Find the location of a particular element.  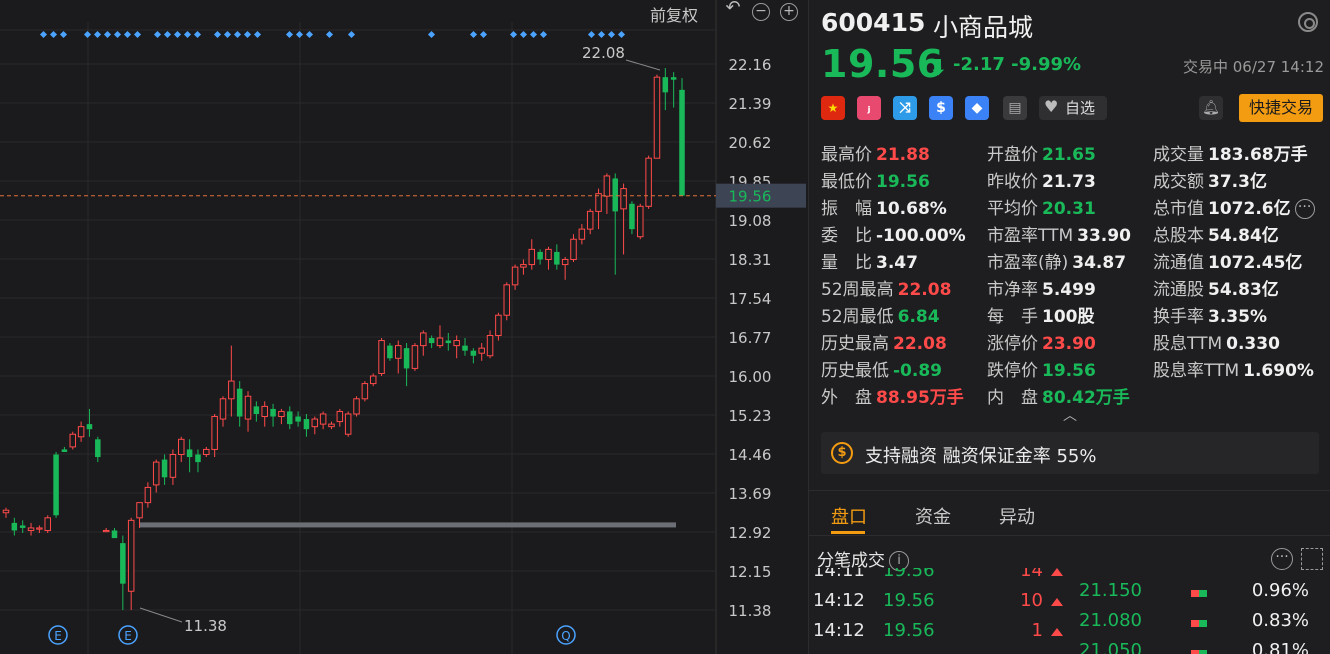

stat-label: 最低价 is located at coordinates (846, 182).